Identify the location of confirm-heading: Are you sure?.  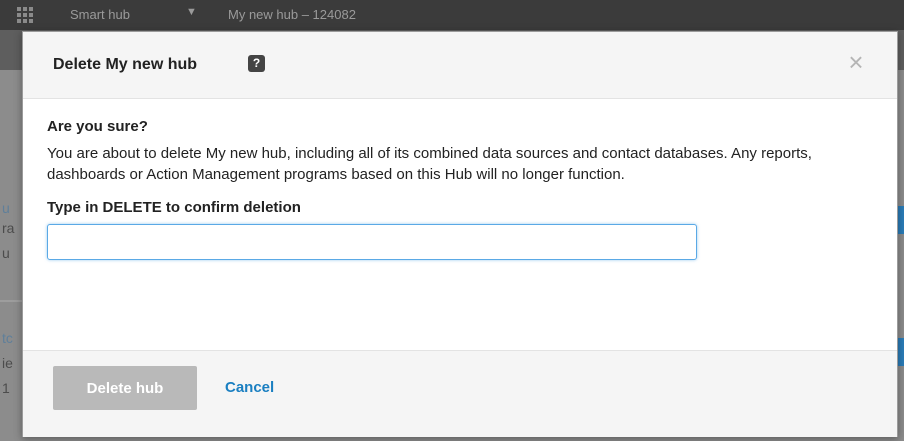
(97, 126).